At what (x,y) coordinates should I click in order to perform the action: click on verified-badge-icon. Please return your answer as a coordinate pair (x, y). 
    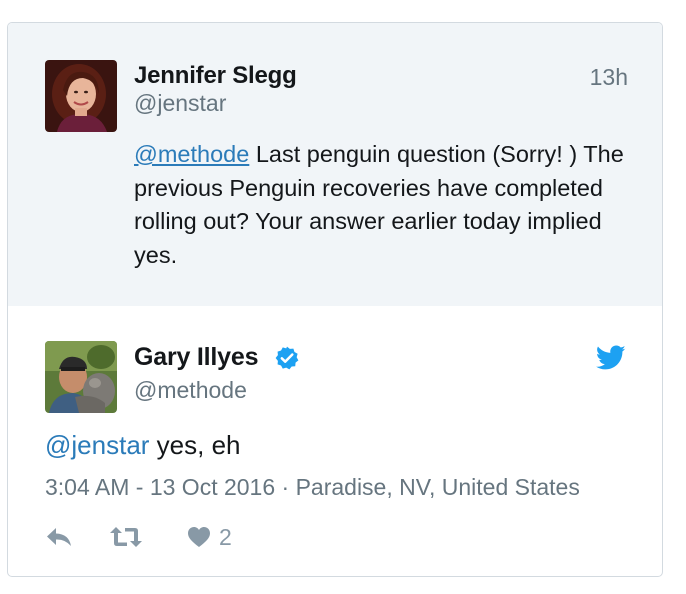
    Looking at the image, I should click on (287, 358).